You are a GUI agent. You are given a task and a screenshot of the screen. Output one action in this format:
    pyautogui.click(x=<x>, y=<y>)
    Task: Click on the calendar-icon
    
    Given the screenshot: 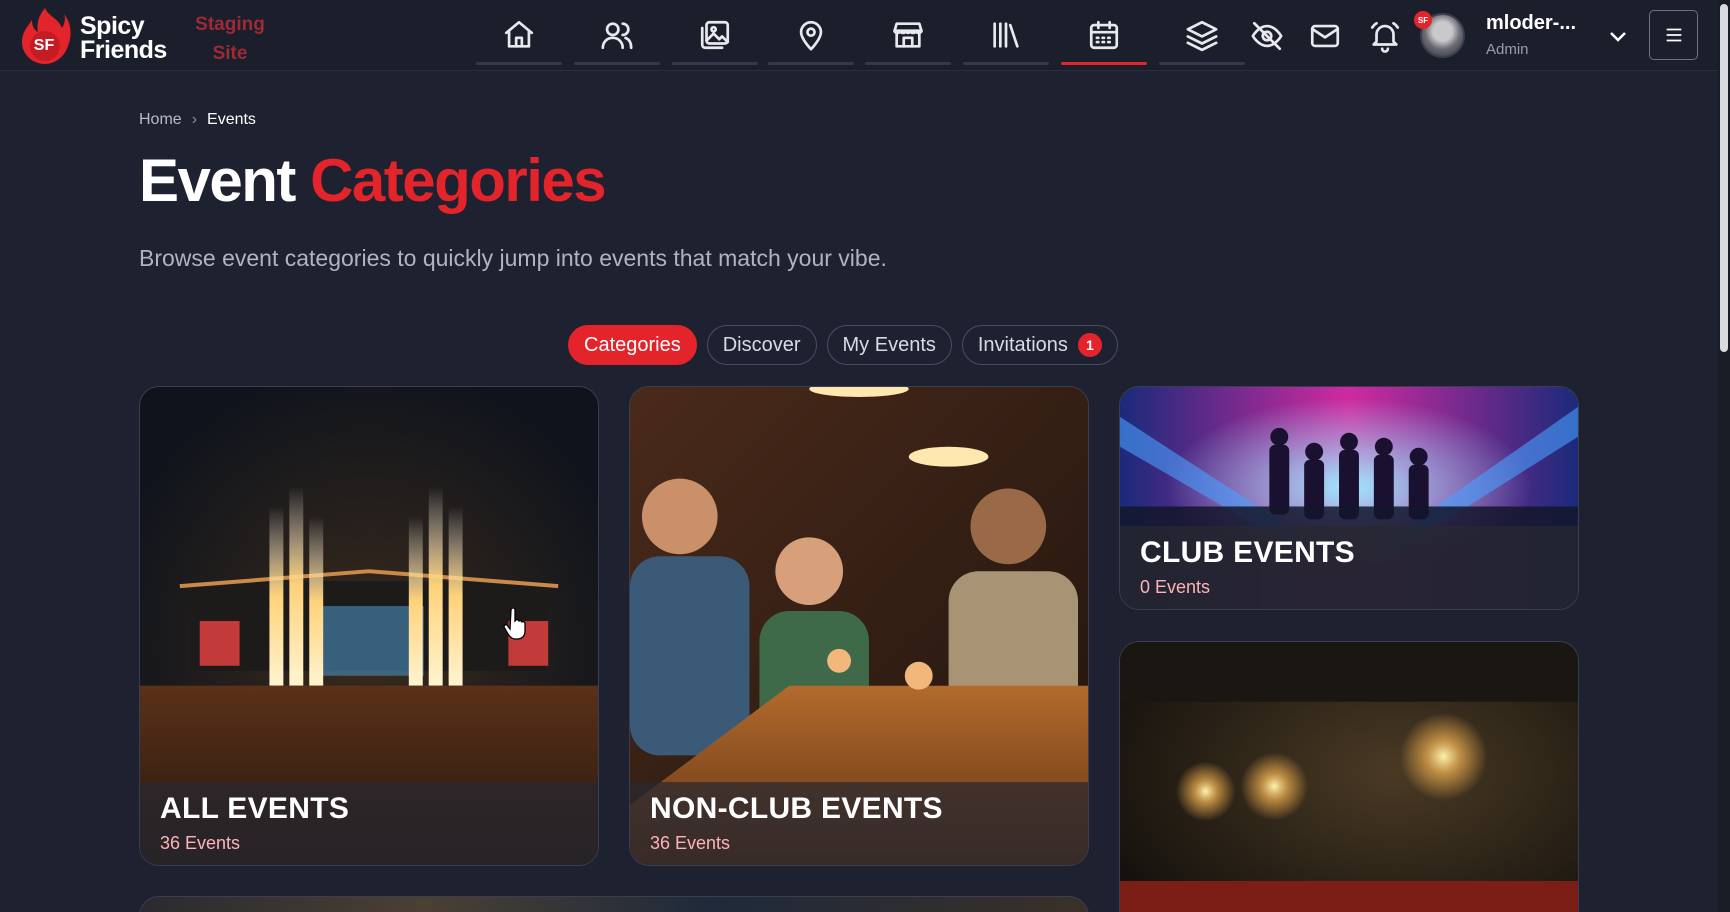 What is the action you would take?
    pyautogui.click(x=1104, y=35)
    